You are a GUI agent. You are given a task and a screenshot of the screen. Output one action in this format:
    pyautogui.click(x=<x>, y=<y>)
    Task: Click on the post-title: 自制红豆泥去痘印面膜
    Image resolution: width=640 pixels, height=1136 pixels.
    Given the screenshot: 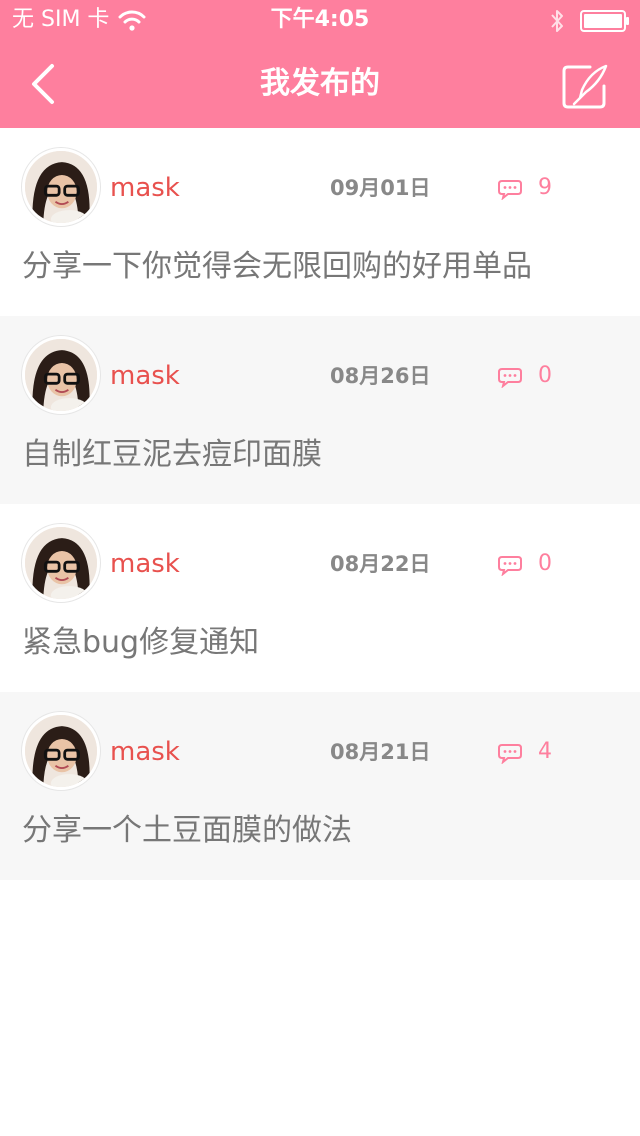 What is the action you would take?
    pyautogui.click(x=172, y=455)
    